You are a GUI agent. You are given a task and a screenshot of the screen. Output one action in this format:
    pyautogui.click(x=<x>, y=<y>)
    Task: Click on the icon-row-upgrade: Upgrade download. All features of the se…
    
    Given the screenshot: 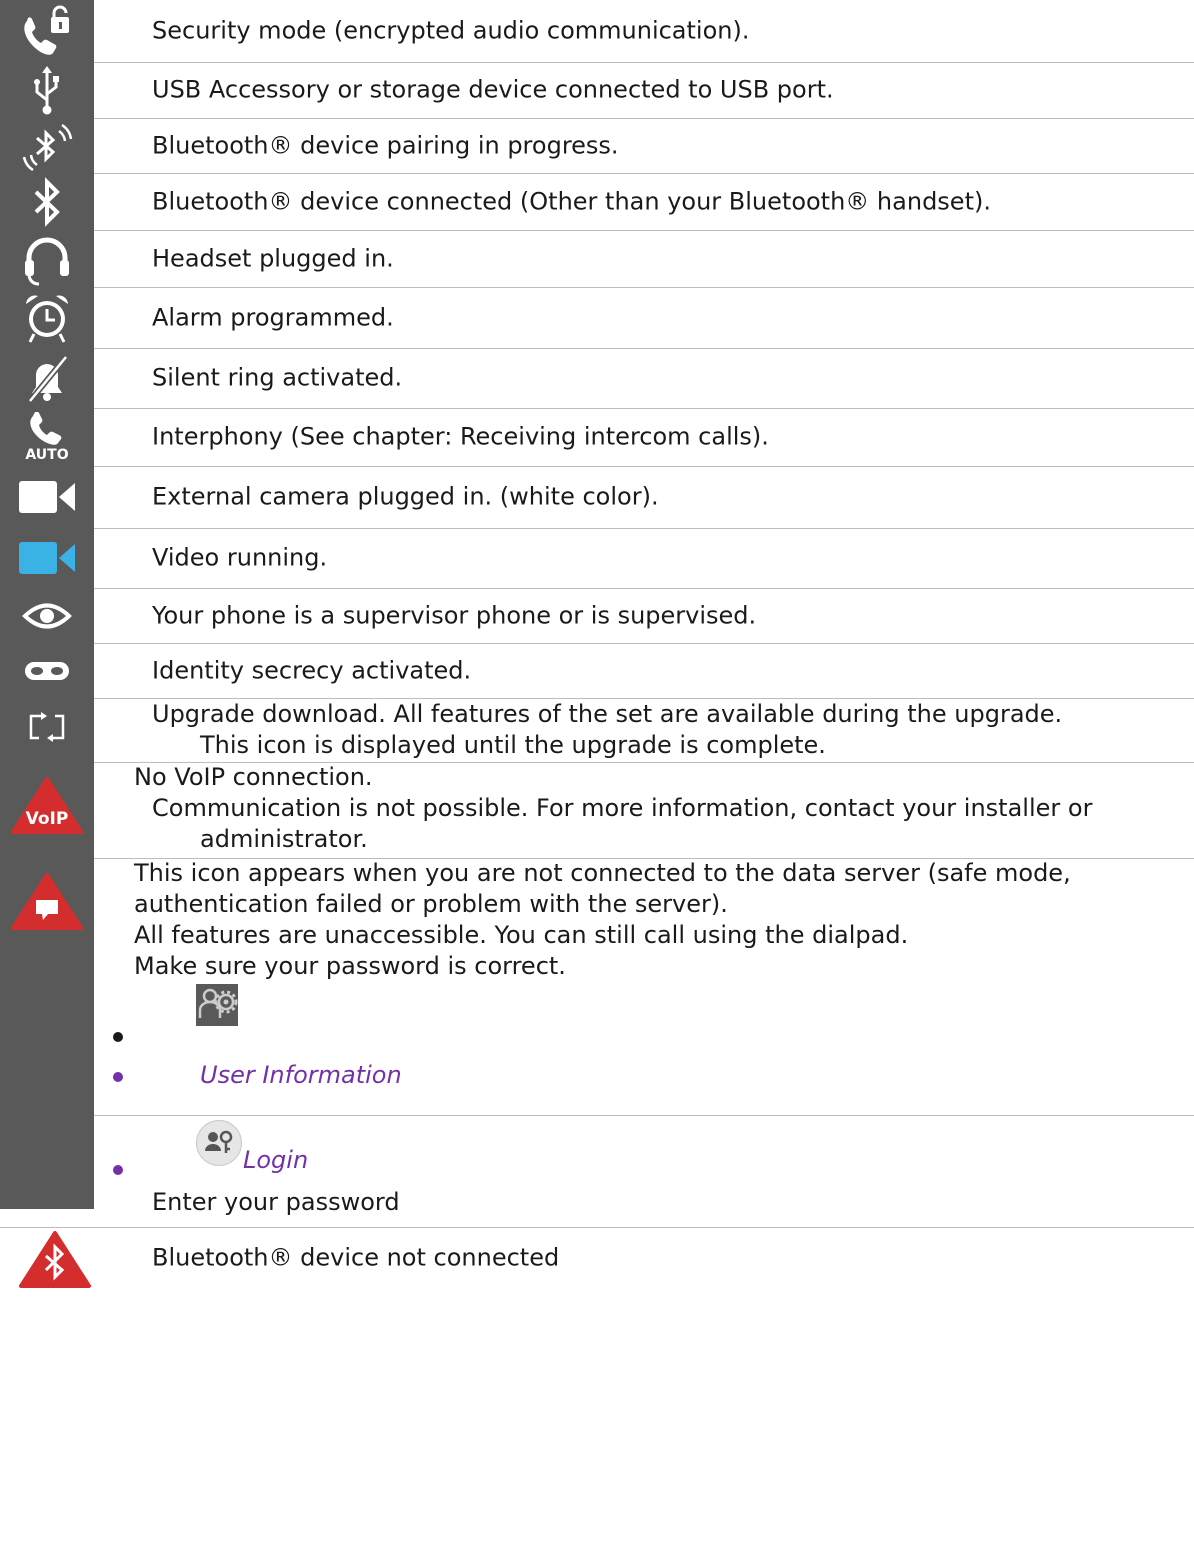 What is the action you would take?
    pyautogui.click(x=597, y=730)
    